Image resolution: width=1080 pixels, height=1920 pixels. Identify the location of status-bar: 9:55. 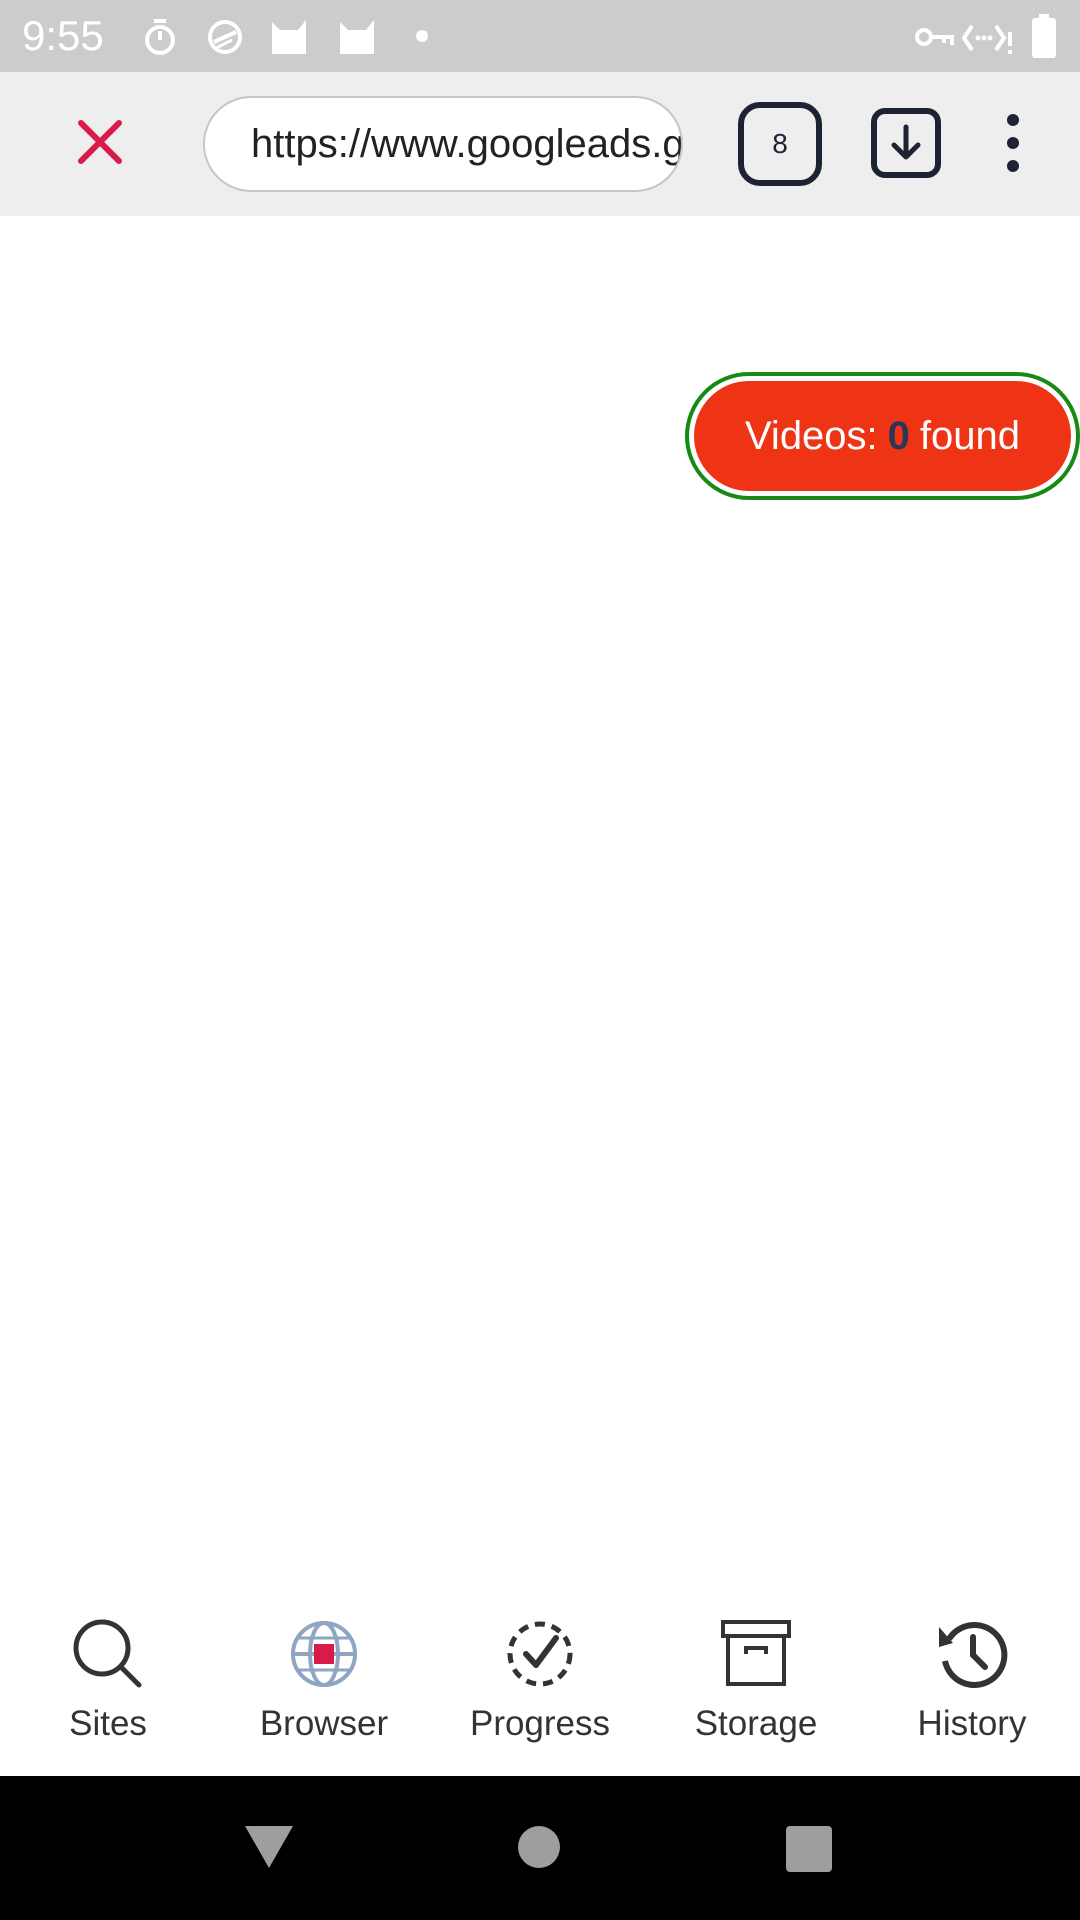
(540, 36).